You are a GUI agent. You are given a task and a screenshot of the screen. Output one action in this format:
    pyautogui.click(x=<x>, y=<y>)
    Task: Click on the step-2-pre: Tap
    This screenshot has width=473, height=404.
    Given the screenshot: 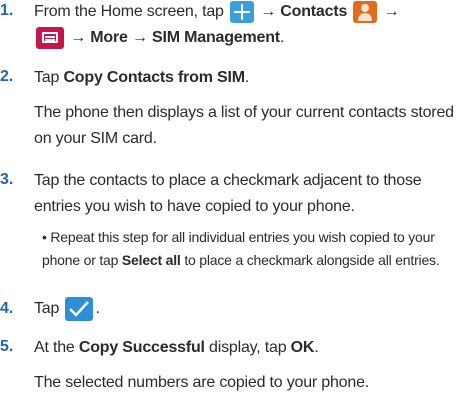 What is the action you would take?
    pyautogui.click(x=49, y=77)
    